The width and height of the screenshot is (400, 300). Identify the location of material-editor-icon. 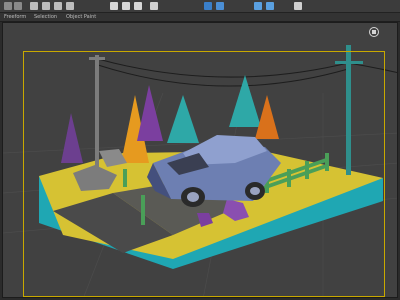
(298, 6).